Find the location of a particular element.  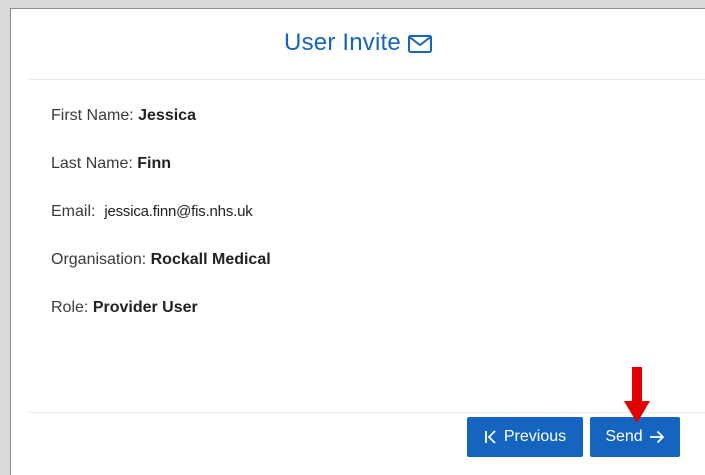

first-name-label: First Name: is located at coordinates (92, 115).